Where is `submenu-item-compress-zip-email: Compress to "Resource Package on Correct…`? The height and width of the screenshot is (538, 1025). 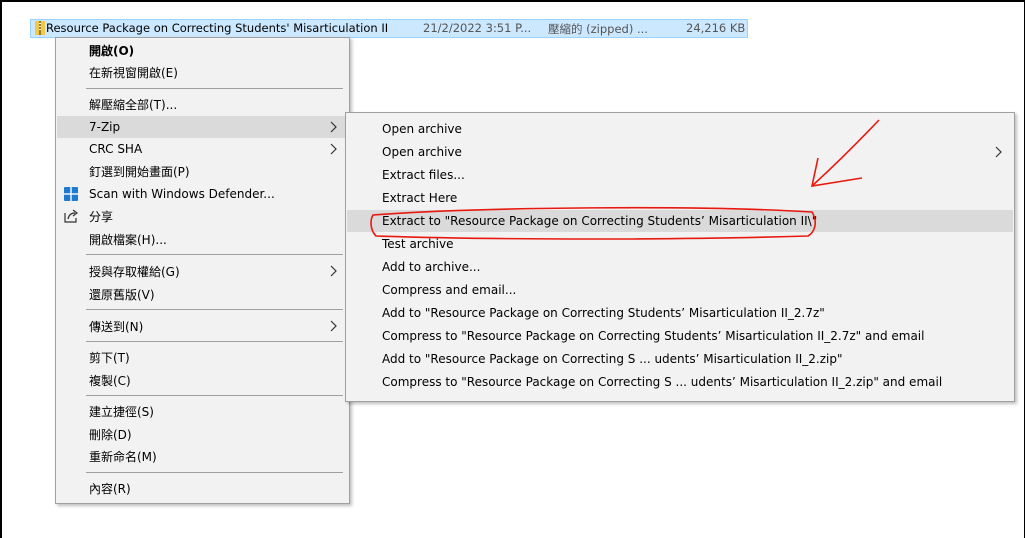 submenu-item-compress-zip-email: Compress to "Resource Package on Correct… is located at coordinates (680, 382).